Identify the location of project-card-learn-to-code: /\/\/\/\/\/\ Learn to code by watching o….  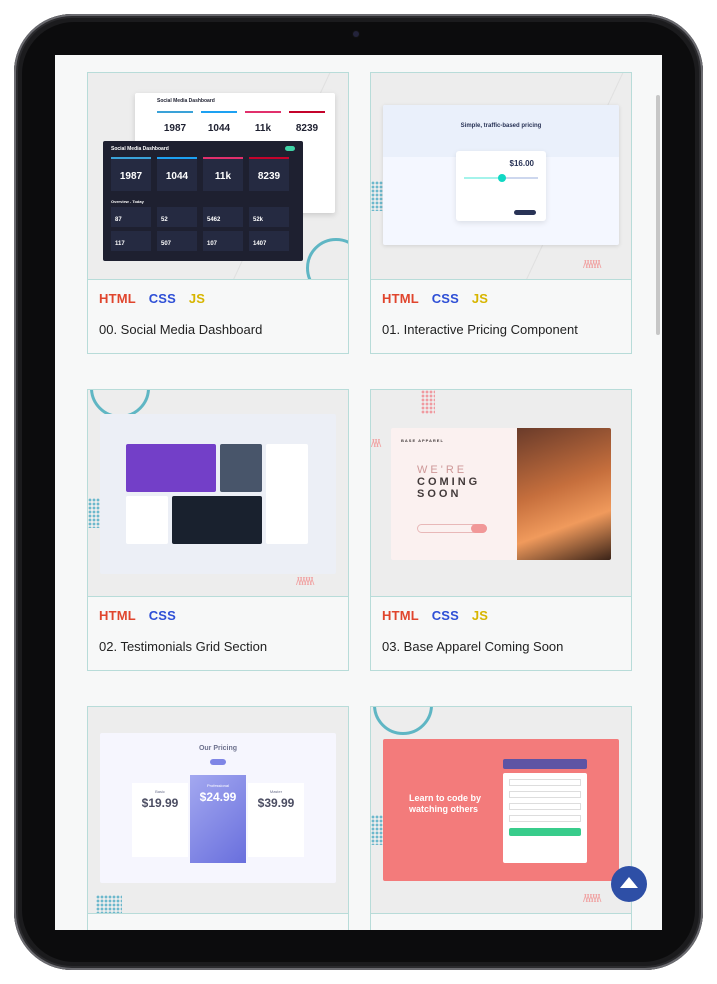
(501, 818).